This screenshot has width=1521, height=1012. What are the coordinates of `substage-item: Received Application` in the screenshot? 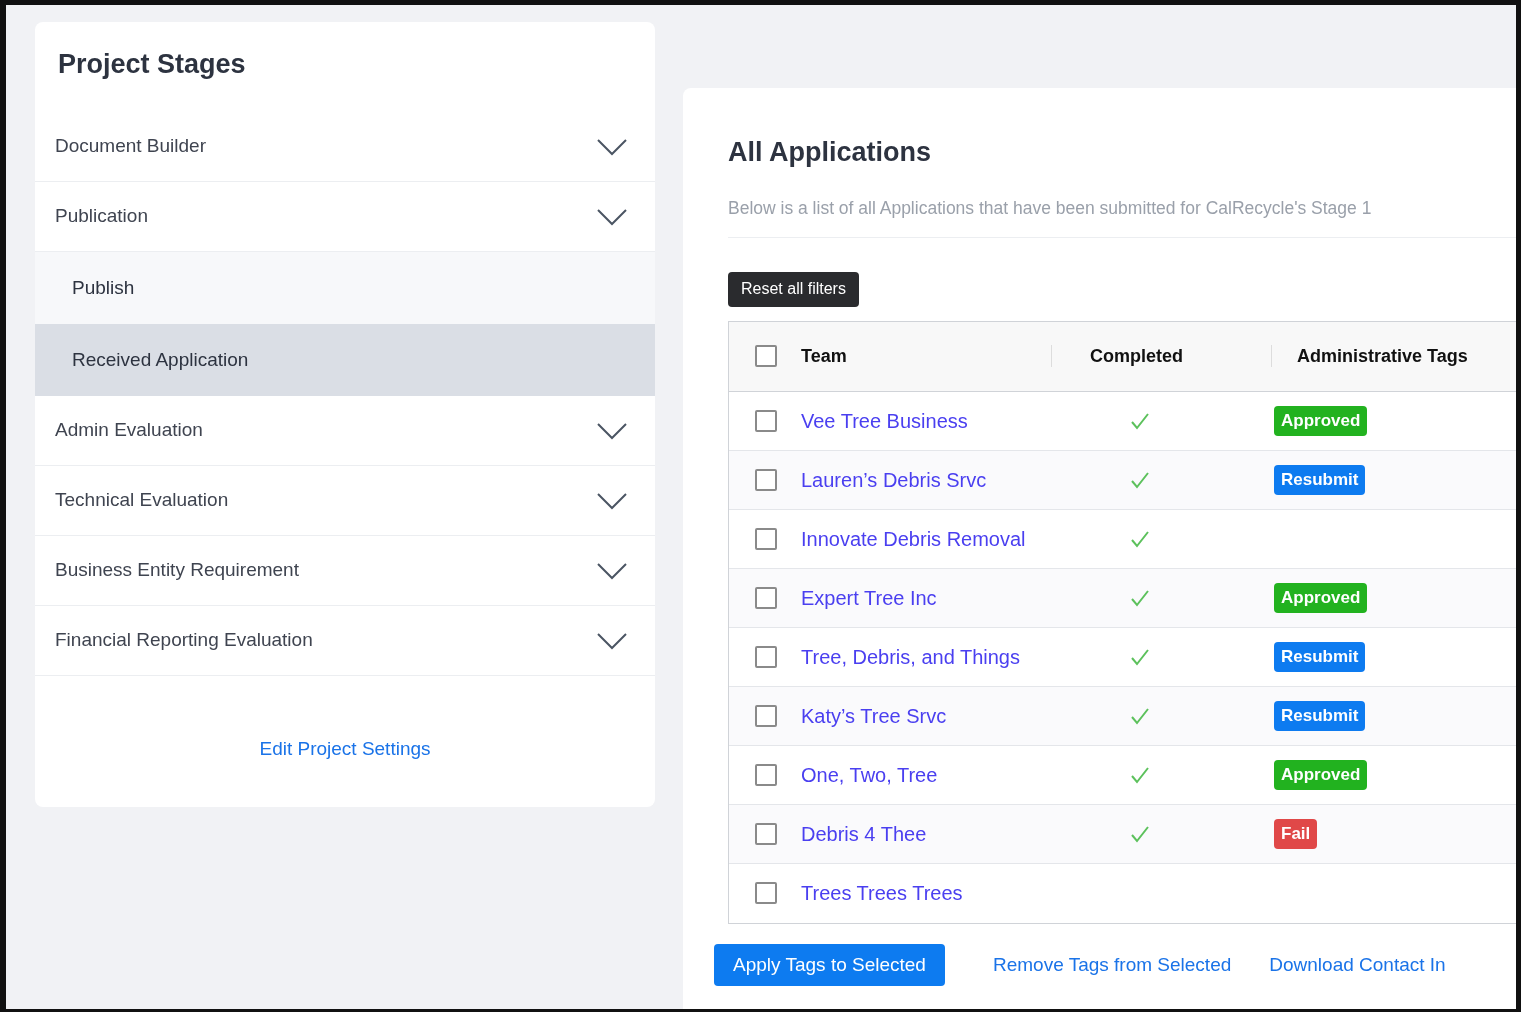 It's located at (345, 360).